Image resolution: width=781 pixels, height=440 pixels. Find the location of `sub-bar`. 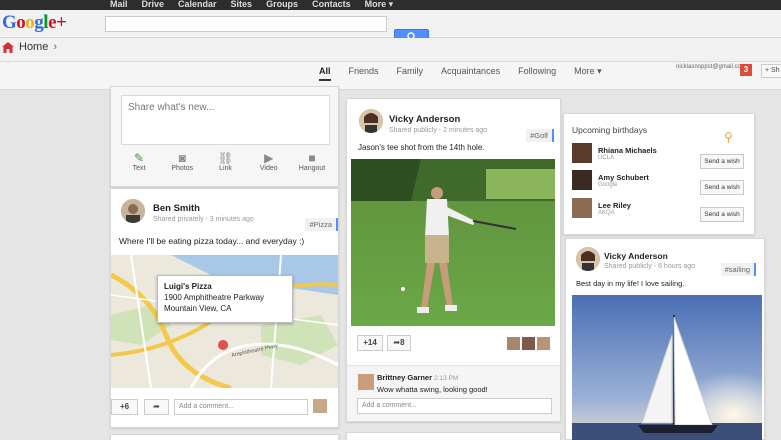

sub-bar is located at coordinates (390, 50).